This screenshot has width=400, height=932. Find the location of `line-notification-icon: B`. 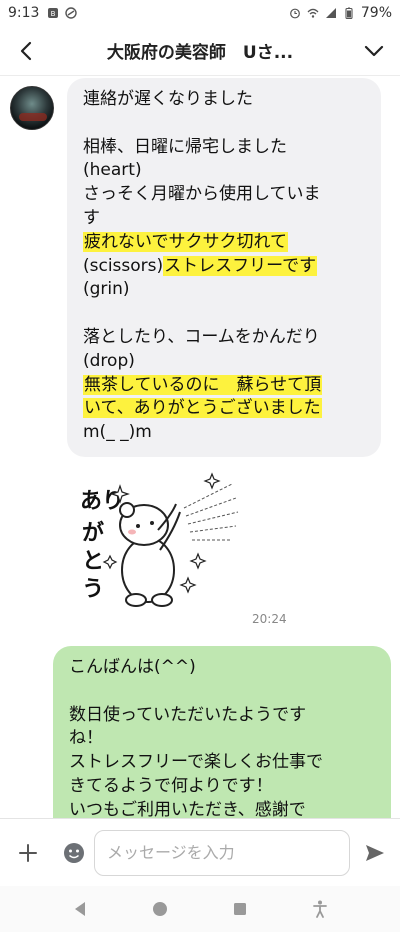

line-notification-icon: B is located at coordinates (53, 13).